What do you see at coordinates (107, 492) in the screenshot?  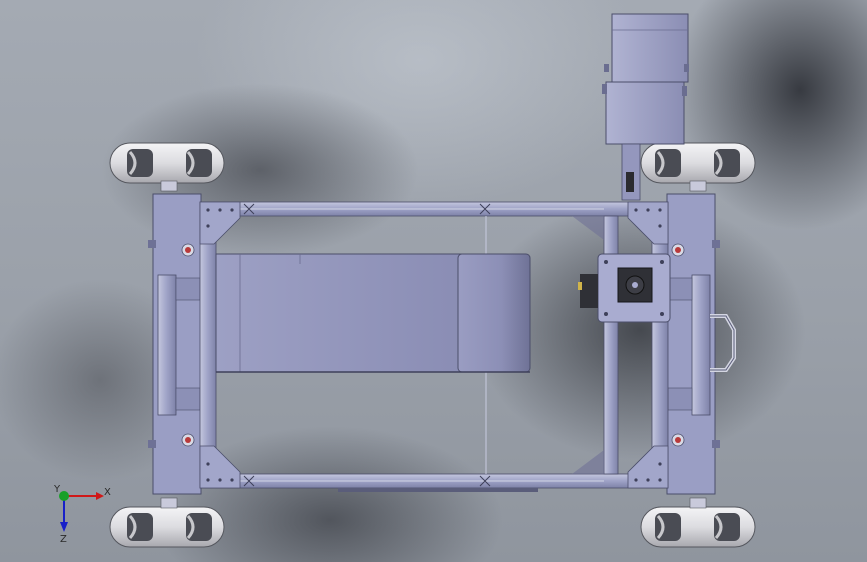 I see `x-axis-label: X` at bounding box center [107, 492].